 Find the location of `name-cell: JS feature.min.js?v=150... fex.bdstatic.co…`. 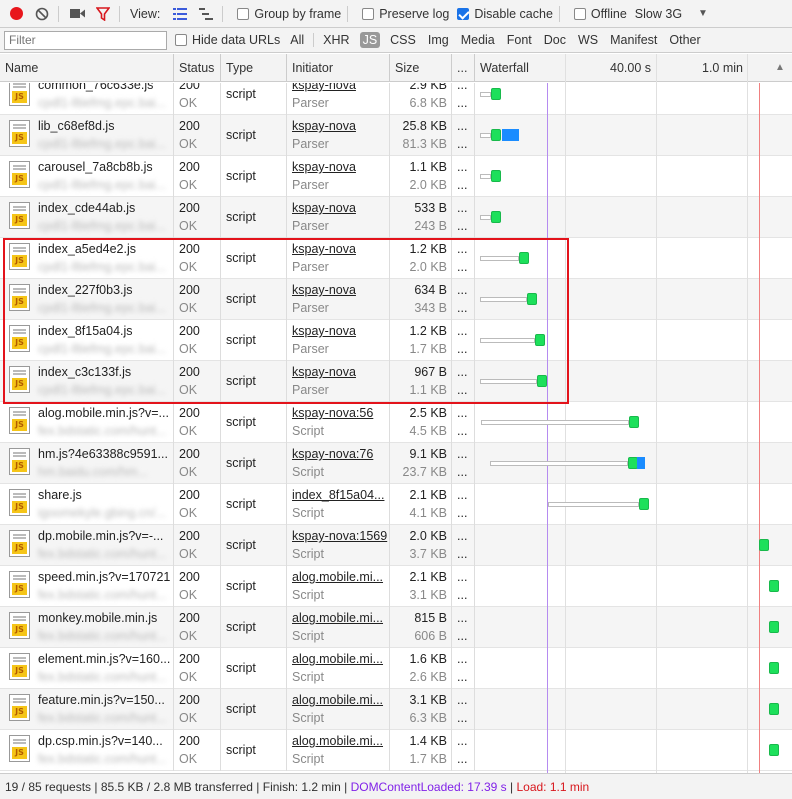

name-cell: JS feature.min.js?v=150... fex.bdstatic.co… is located at coordinates (87, 709).